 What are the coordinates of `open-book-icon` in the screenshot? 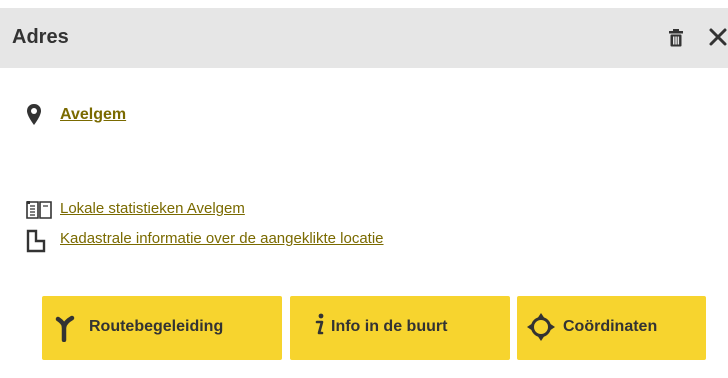 It's located at (39, 210).